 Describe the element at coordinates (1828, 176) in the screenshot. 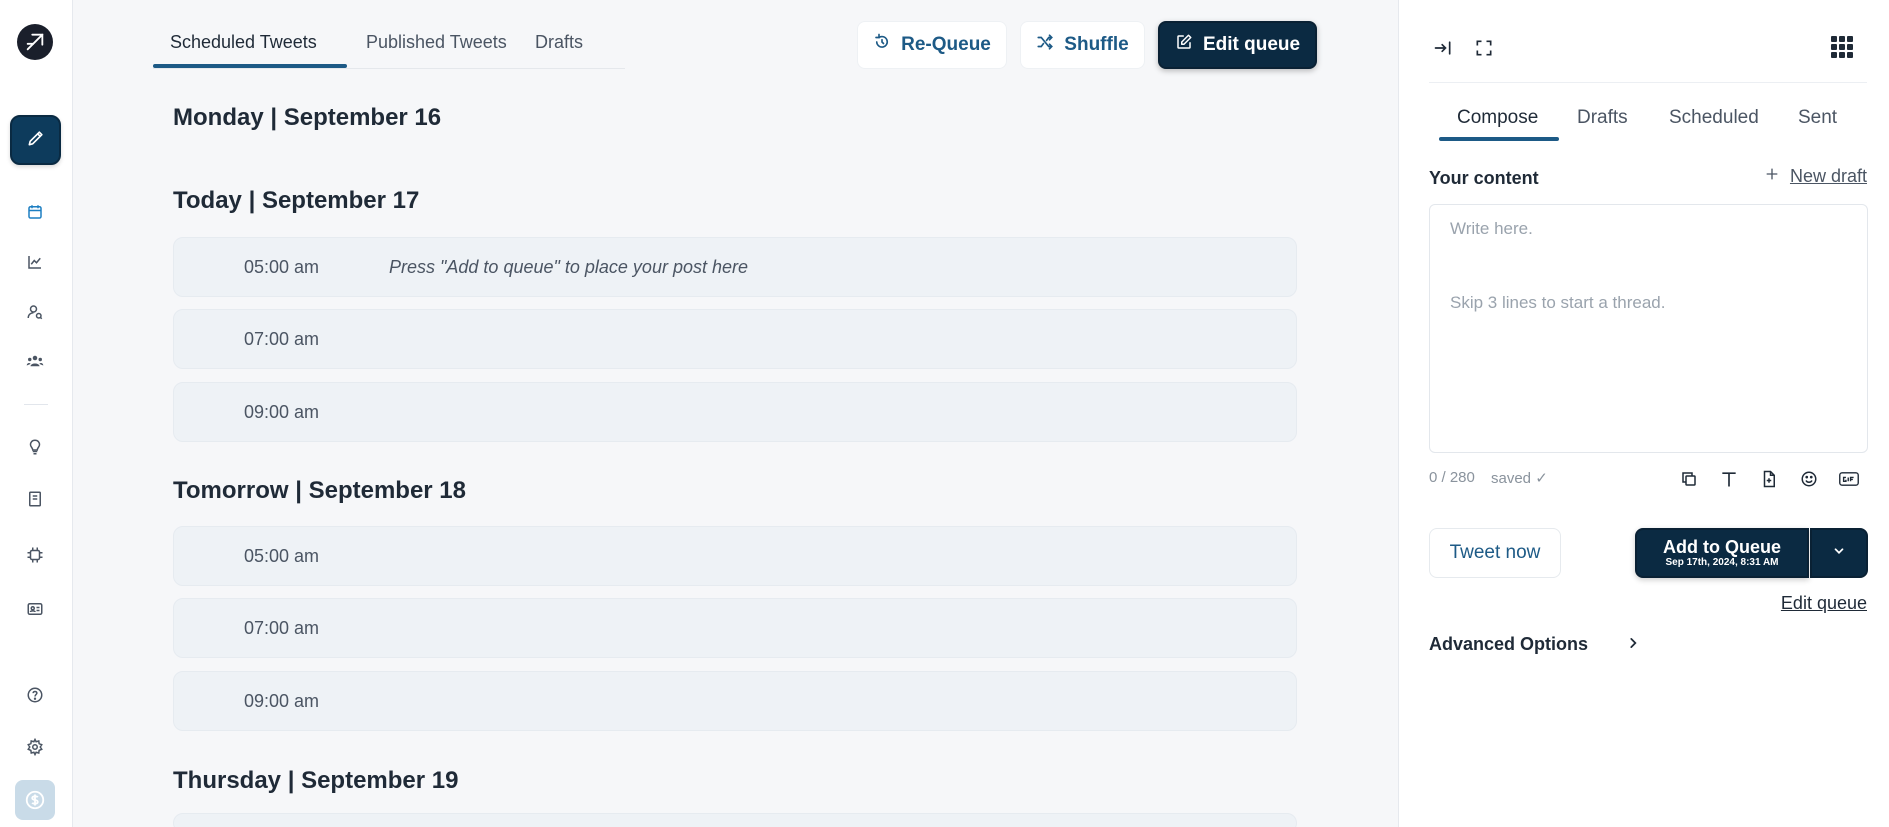

I see `new-draft-label: New draft` at that location.